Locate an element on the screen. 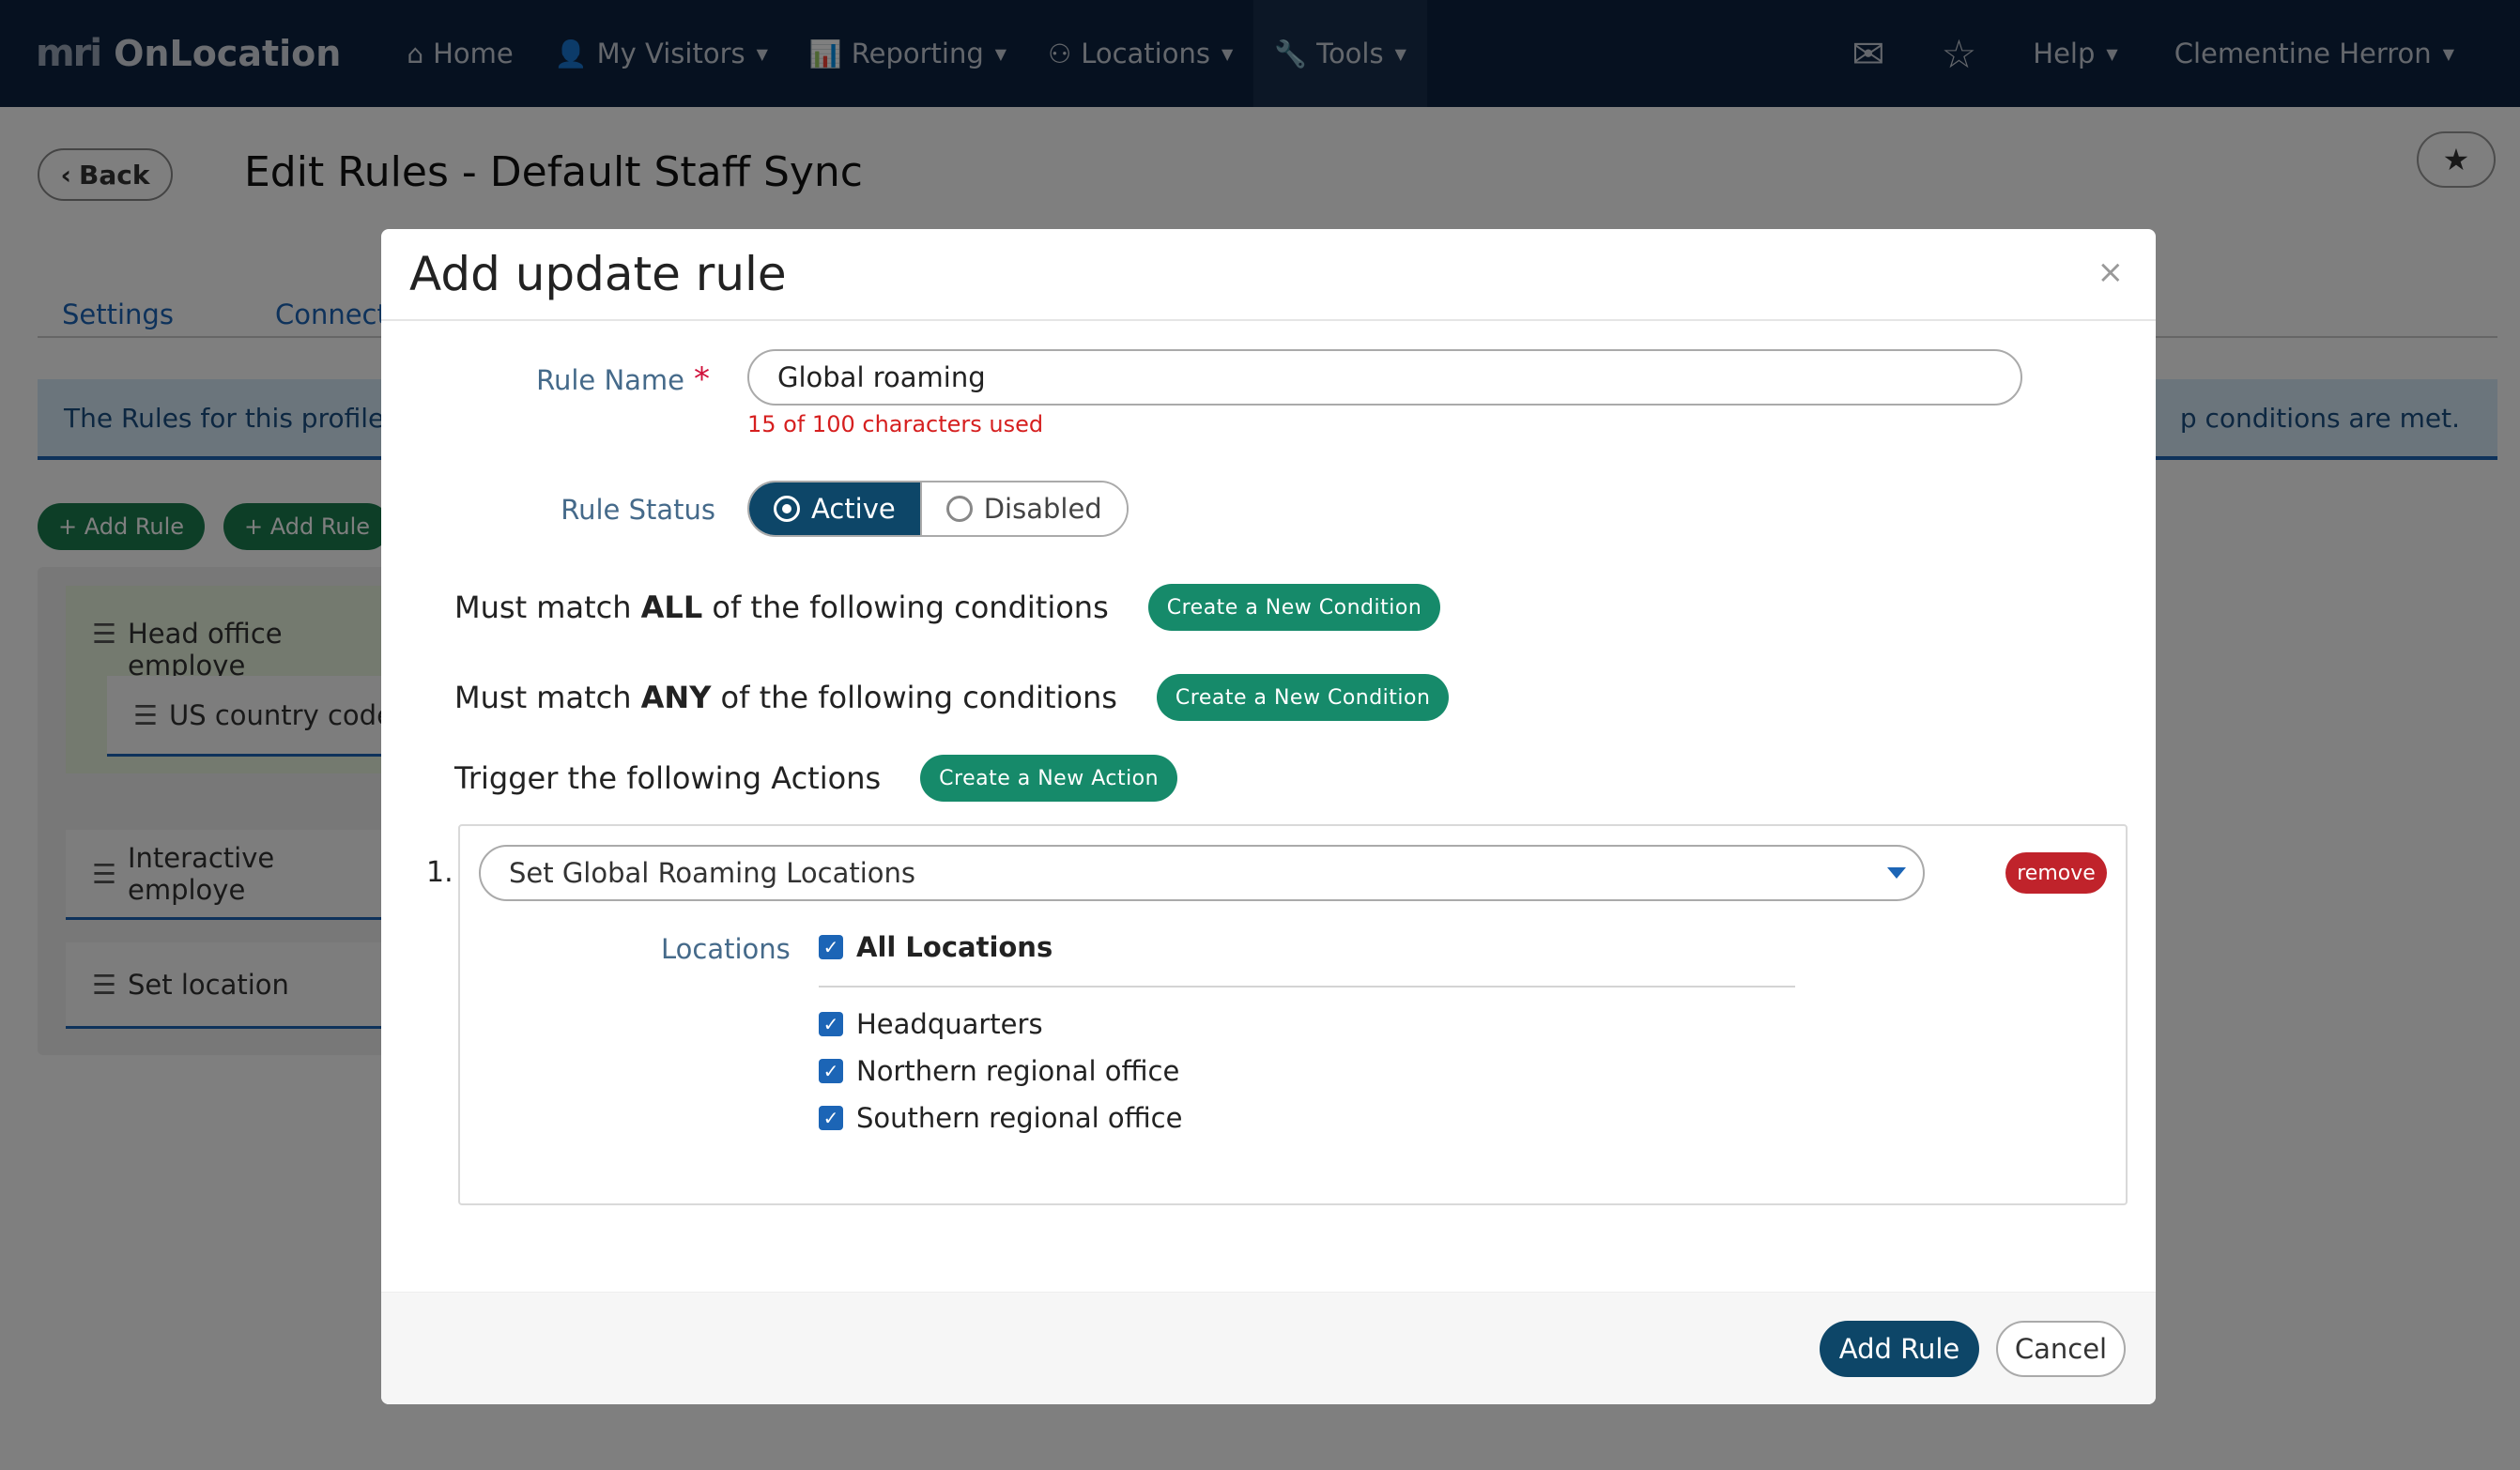 Image resolution: width=2520 pixels, height=1470 pixels. rule-name-input is located at coordinates (1384, 377).